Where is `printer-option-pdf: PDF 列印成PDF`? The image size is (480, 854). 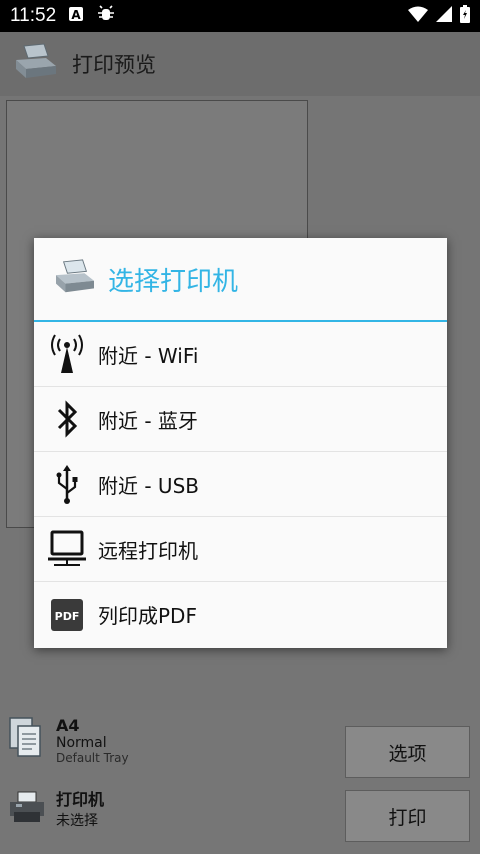
printer-option-pdf: PDF 列印成PDF is located at coordinates (240, 614).